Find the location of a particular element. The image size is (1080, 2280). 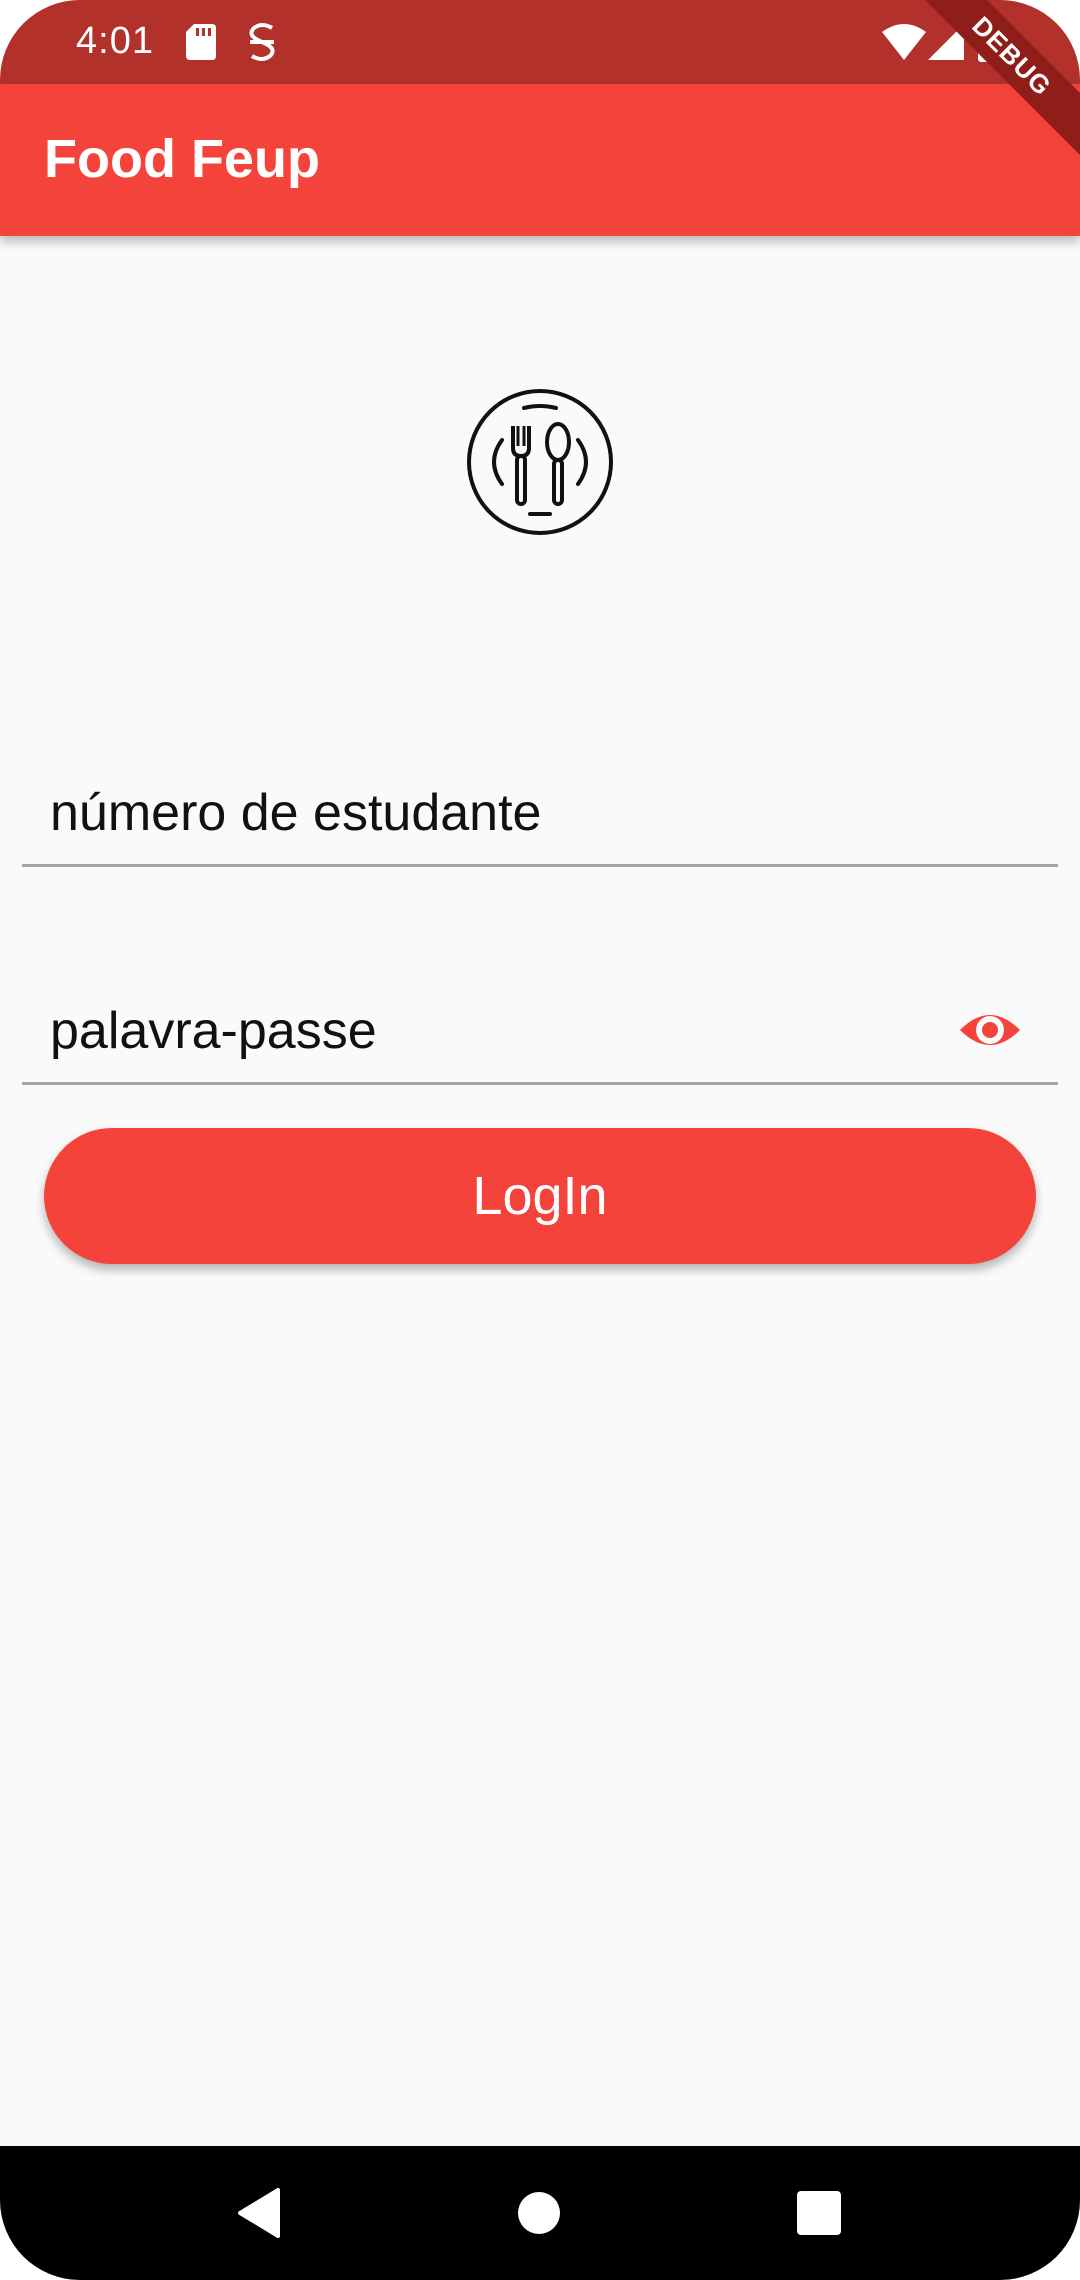

fork-spoon-plate-icon is located at coordinates (540, 462).